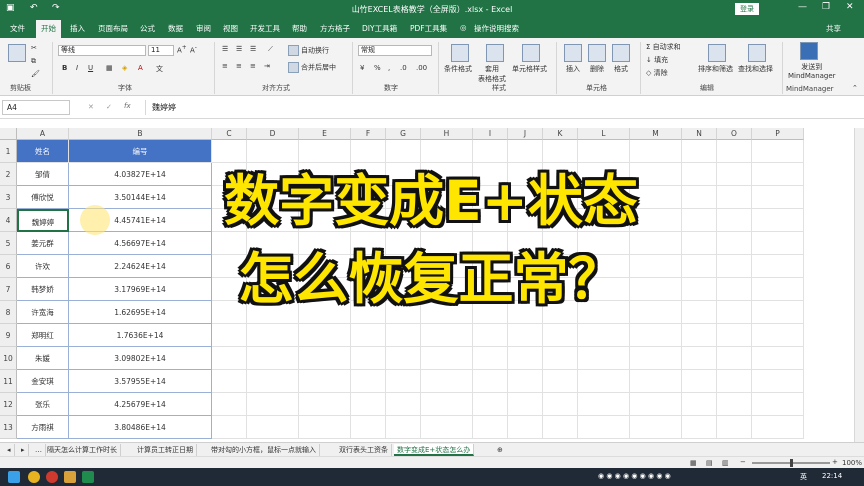 Image resolution: width=864 pixels, height=486 pixels. What do you see at coordinates (802, 7) in the screenshot?
I see `minimize-button: —` at bounding box center [802, 7].